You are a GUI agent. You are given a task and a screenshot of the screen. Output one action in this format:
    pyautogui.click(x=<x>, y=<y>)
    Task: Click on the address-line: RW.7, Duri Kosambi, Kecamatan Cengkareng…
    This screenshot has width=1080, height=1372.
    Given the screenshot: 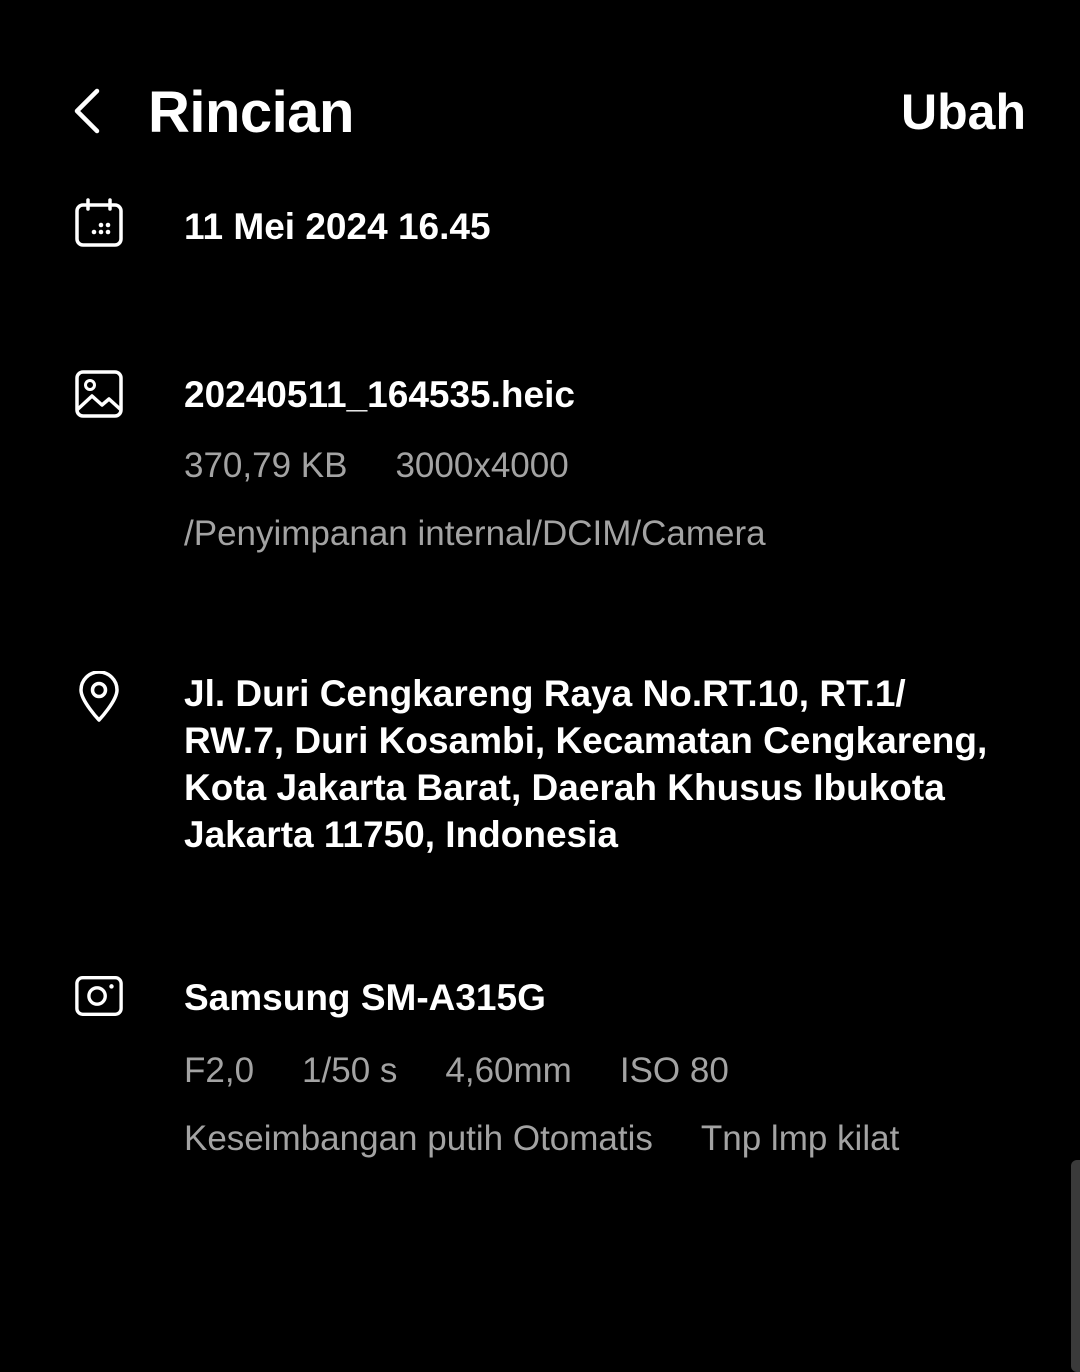 What is the action you would take?
    pyautogui.click(x=586, y=740)
    